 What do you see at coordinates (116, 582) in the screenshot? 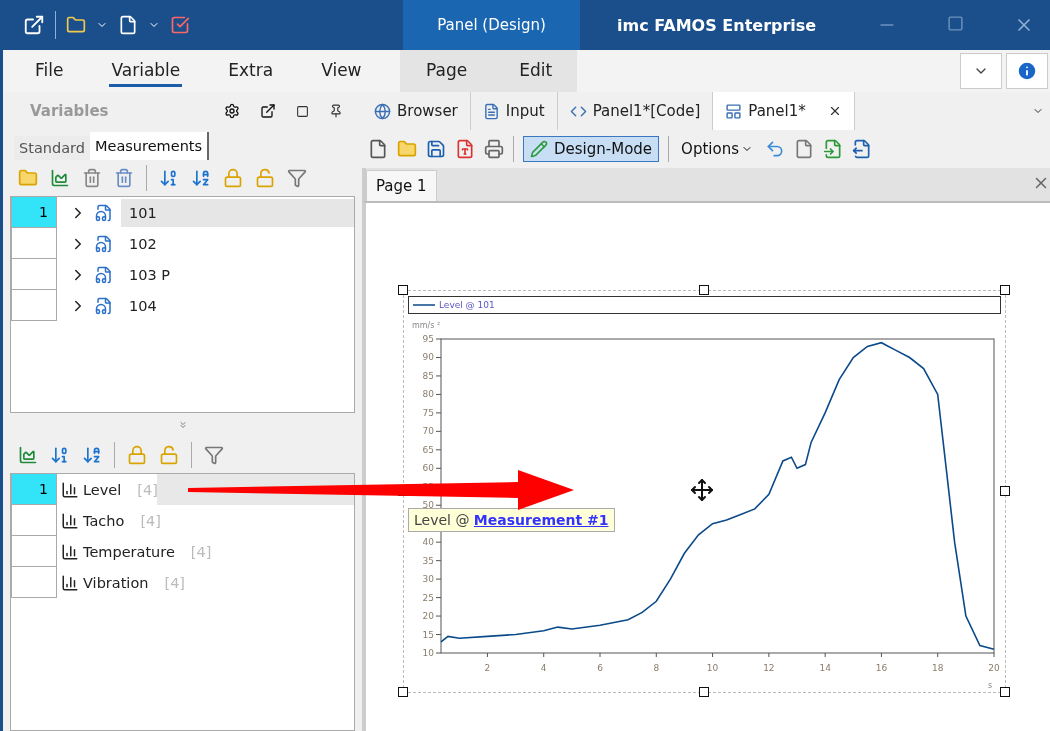
I see `channel-name: Vibration` at bounding box center [116, 582].